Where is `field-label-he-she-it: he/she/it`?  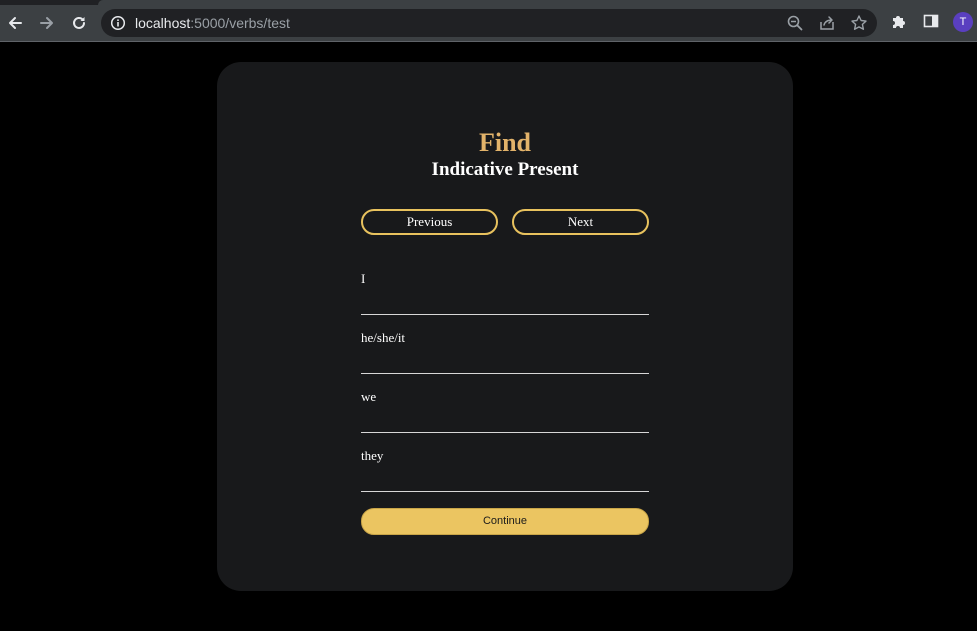 field-label-he-she-it: he/she/it is located at coordinates (383, 337).